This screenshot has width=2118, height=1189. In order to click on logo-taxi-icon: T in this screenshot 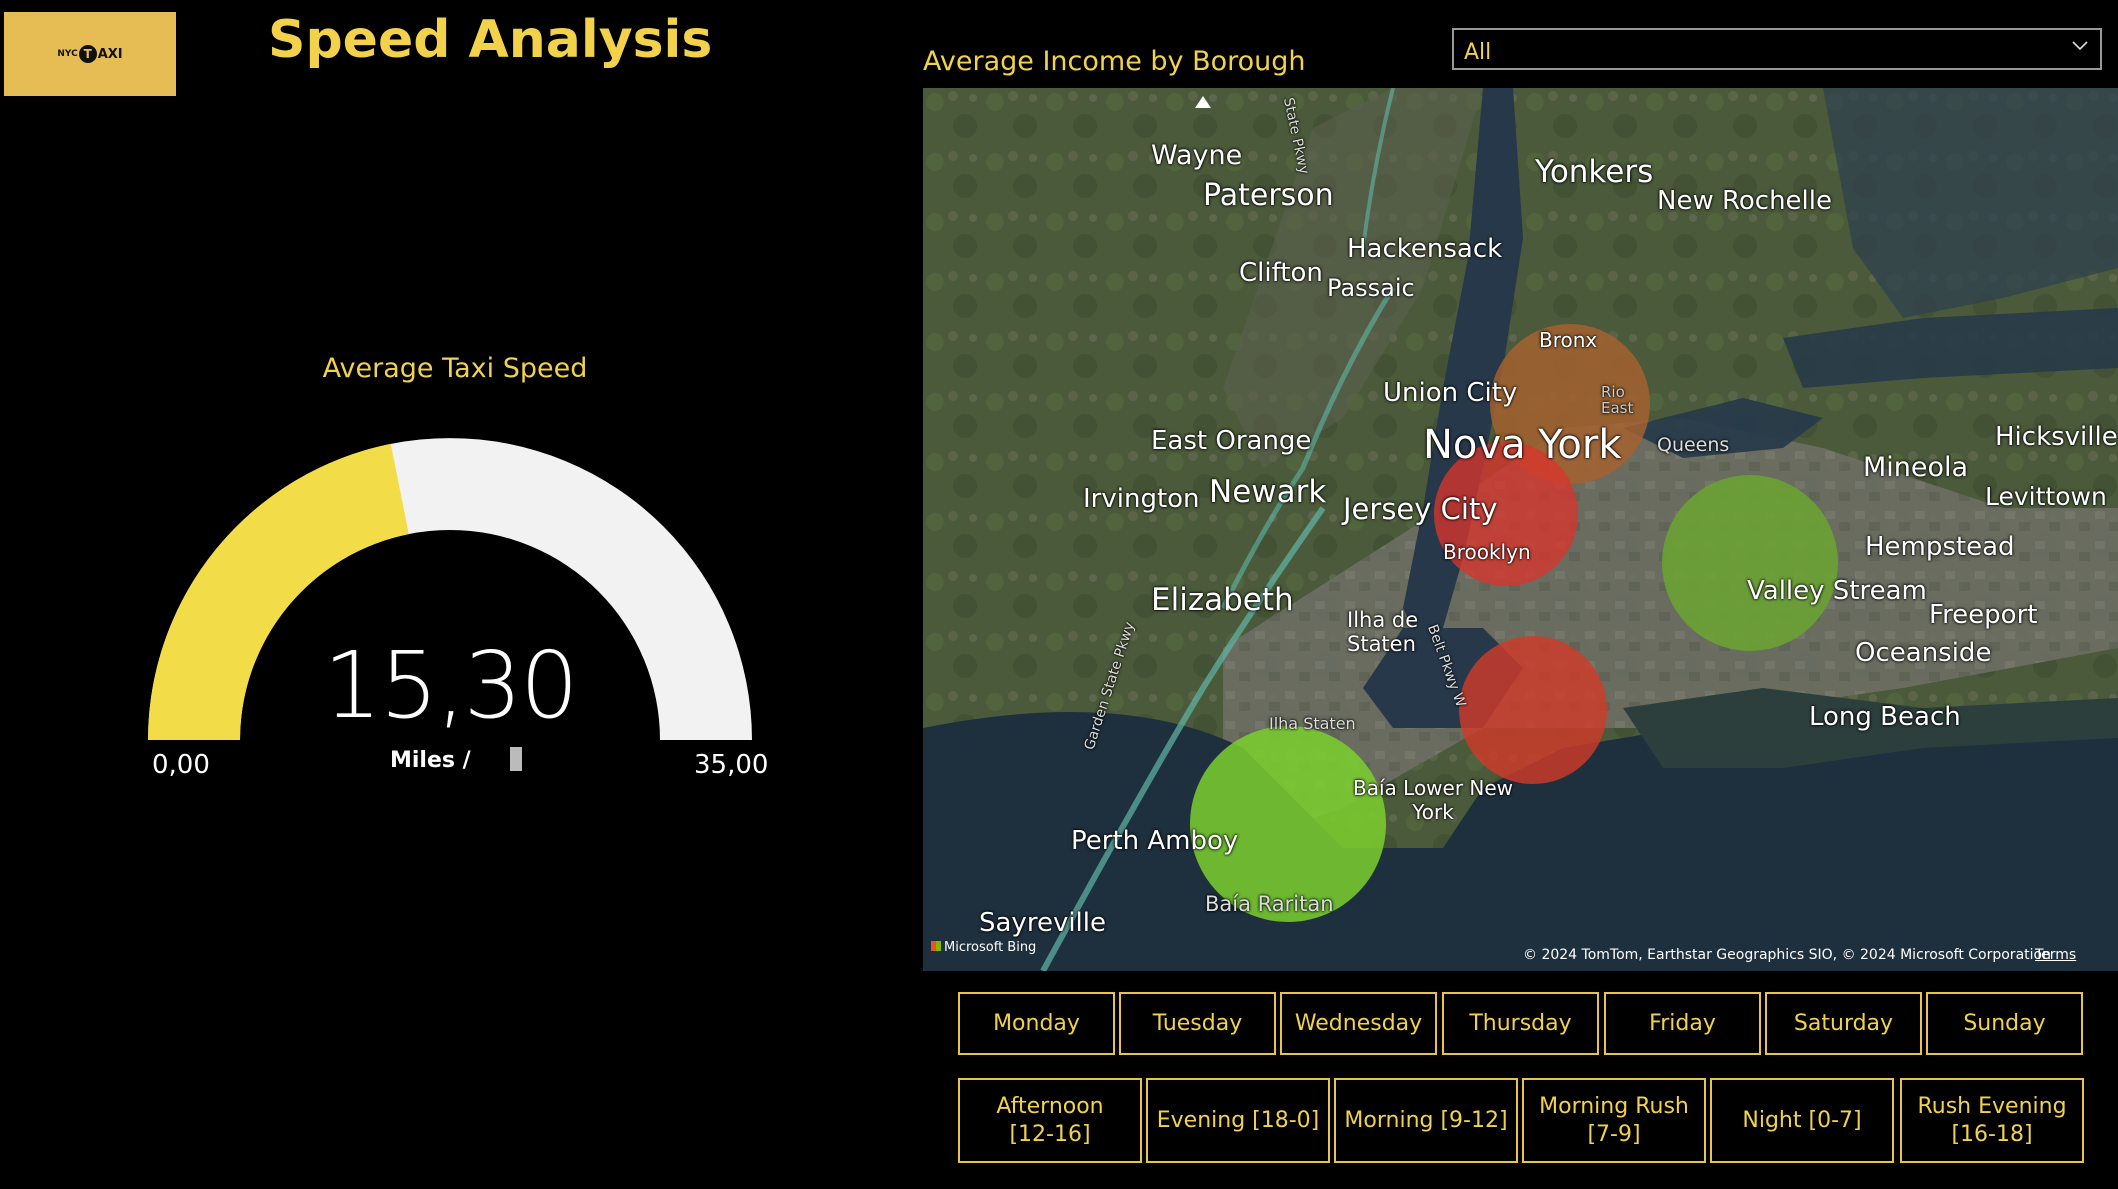, I will do `click(87, 54)`.